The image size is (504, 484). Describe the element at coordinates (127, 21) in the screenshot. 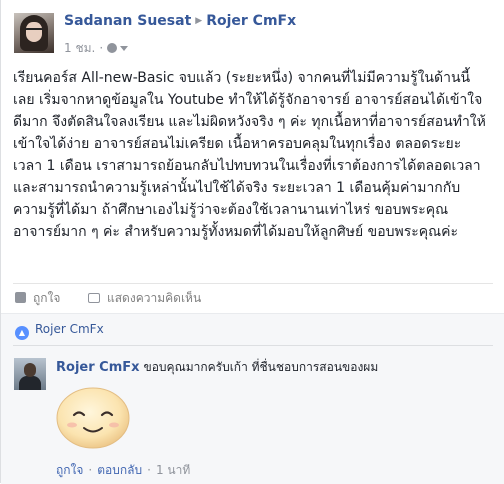

I see `author-name: Sadanan Suesat` at that location.